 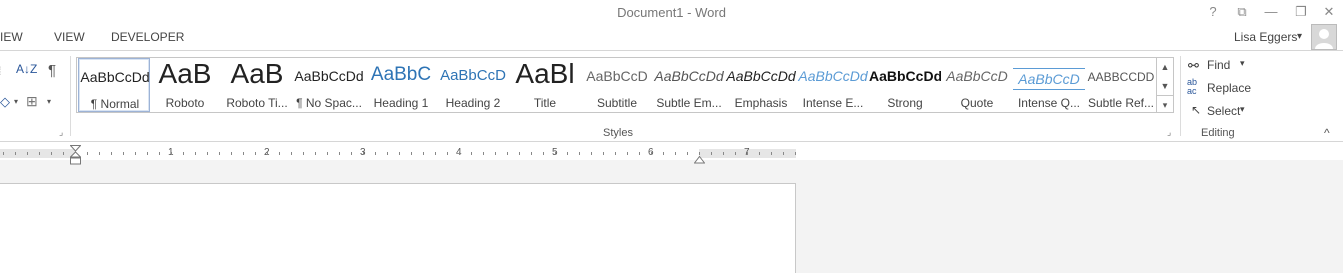 I want to click on replace-button: Replace, so click(x=1229, y=88).